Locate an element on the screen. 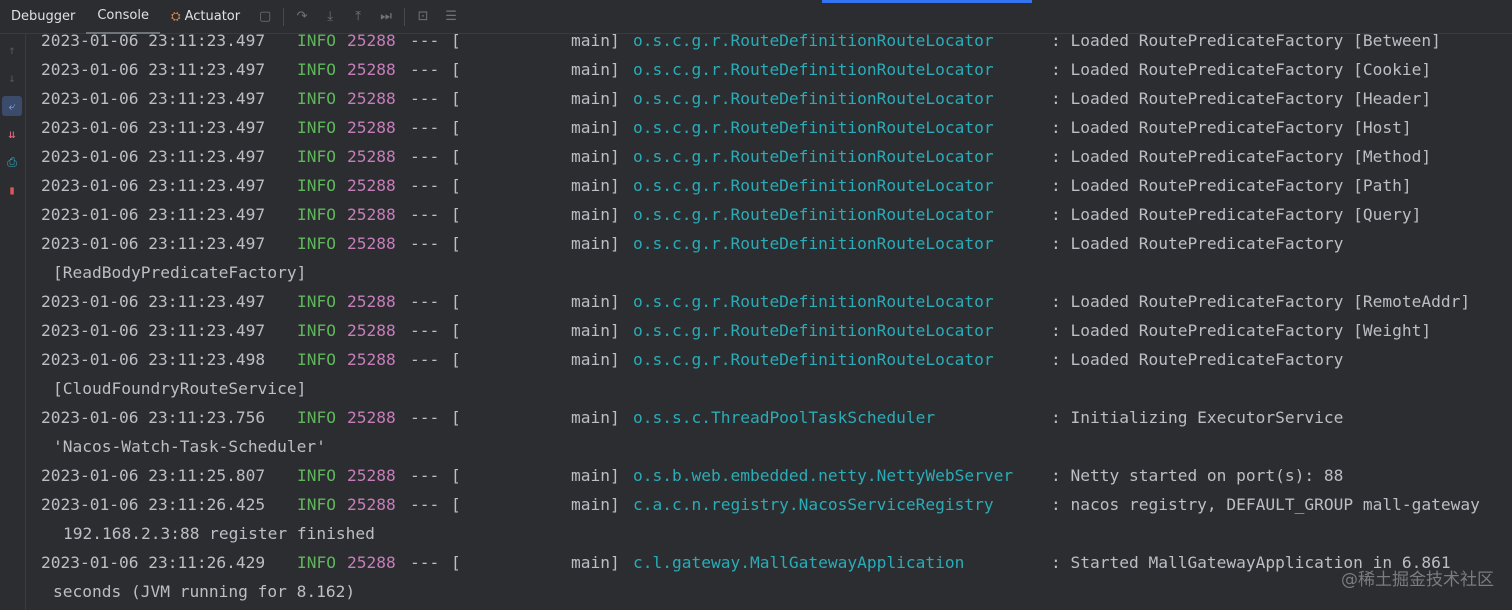  log-timestamp: 2023-01-06 23:11:26.429 is located at coordinates (153, 562).